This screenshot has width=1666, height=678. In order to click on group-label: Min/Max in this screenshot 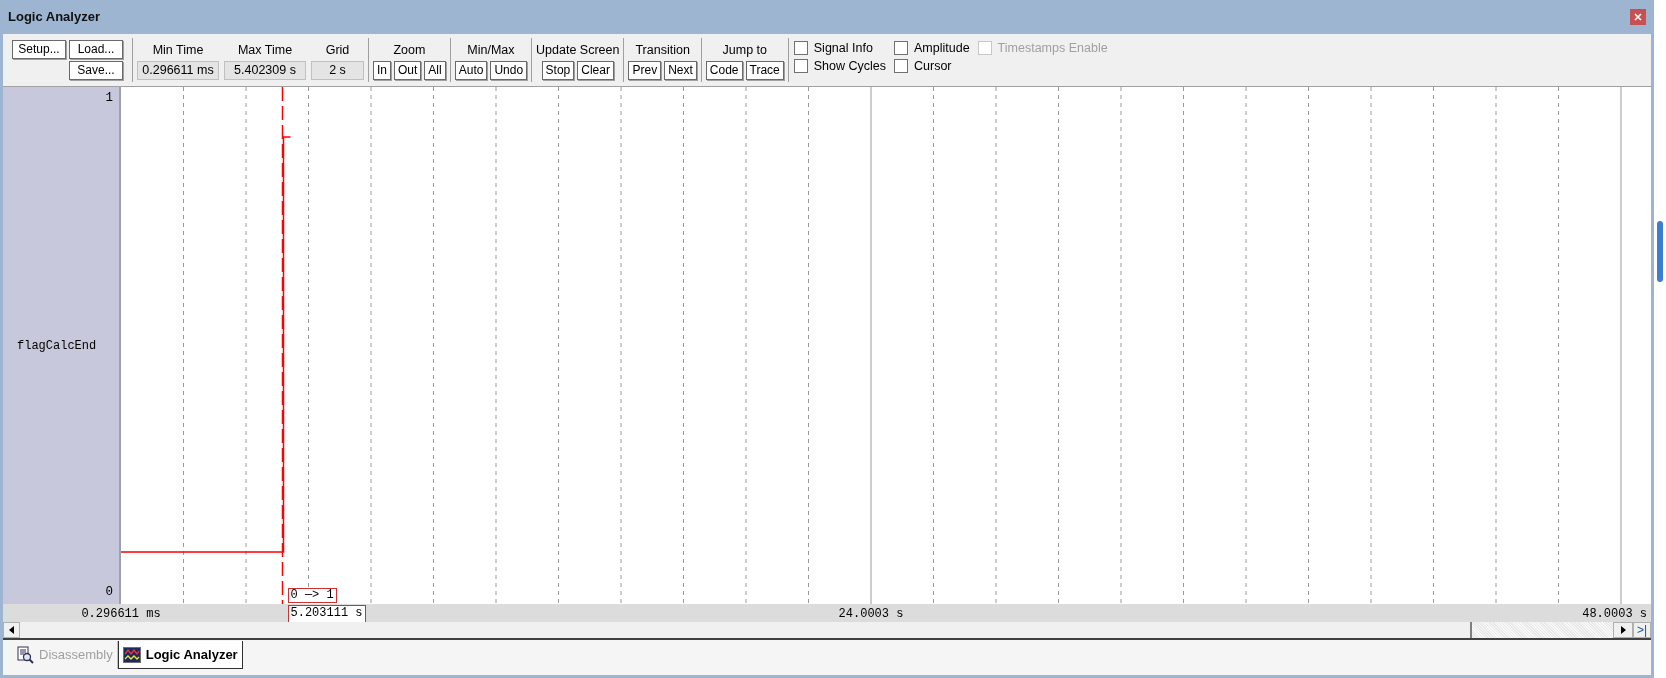, I will do `click(491, 50)`.